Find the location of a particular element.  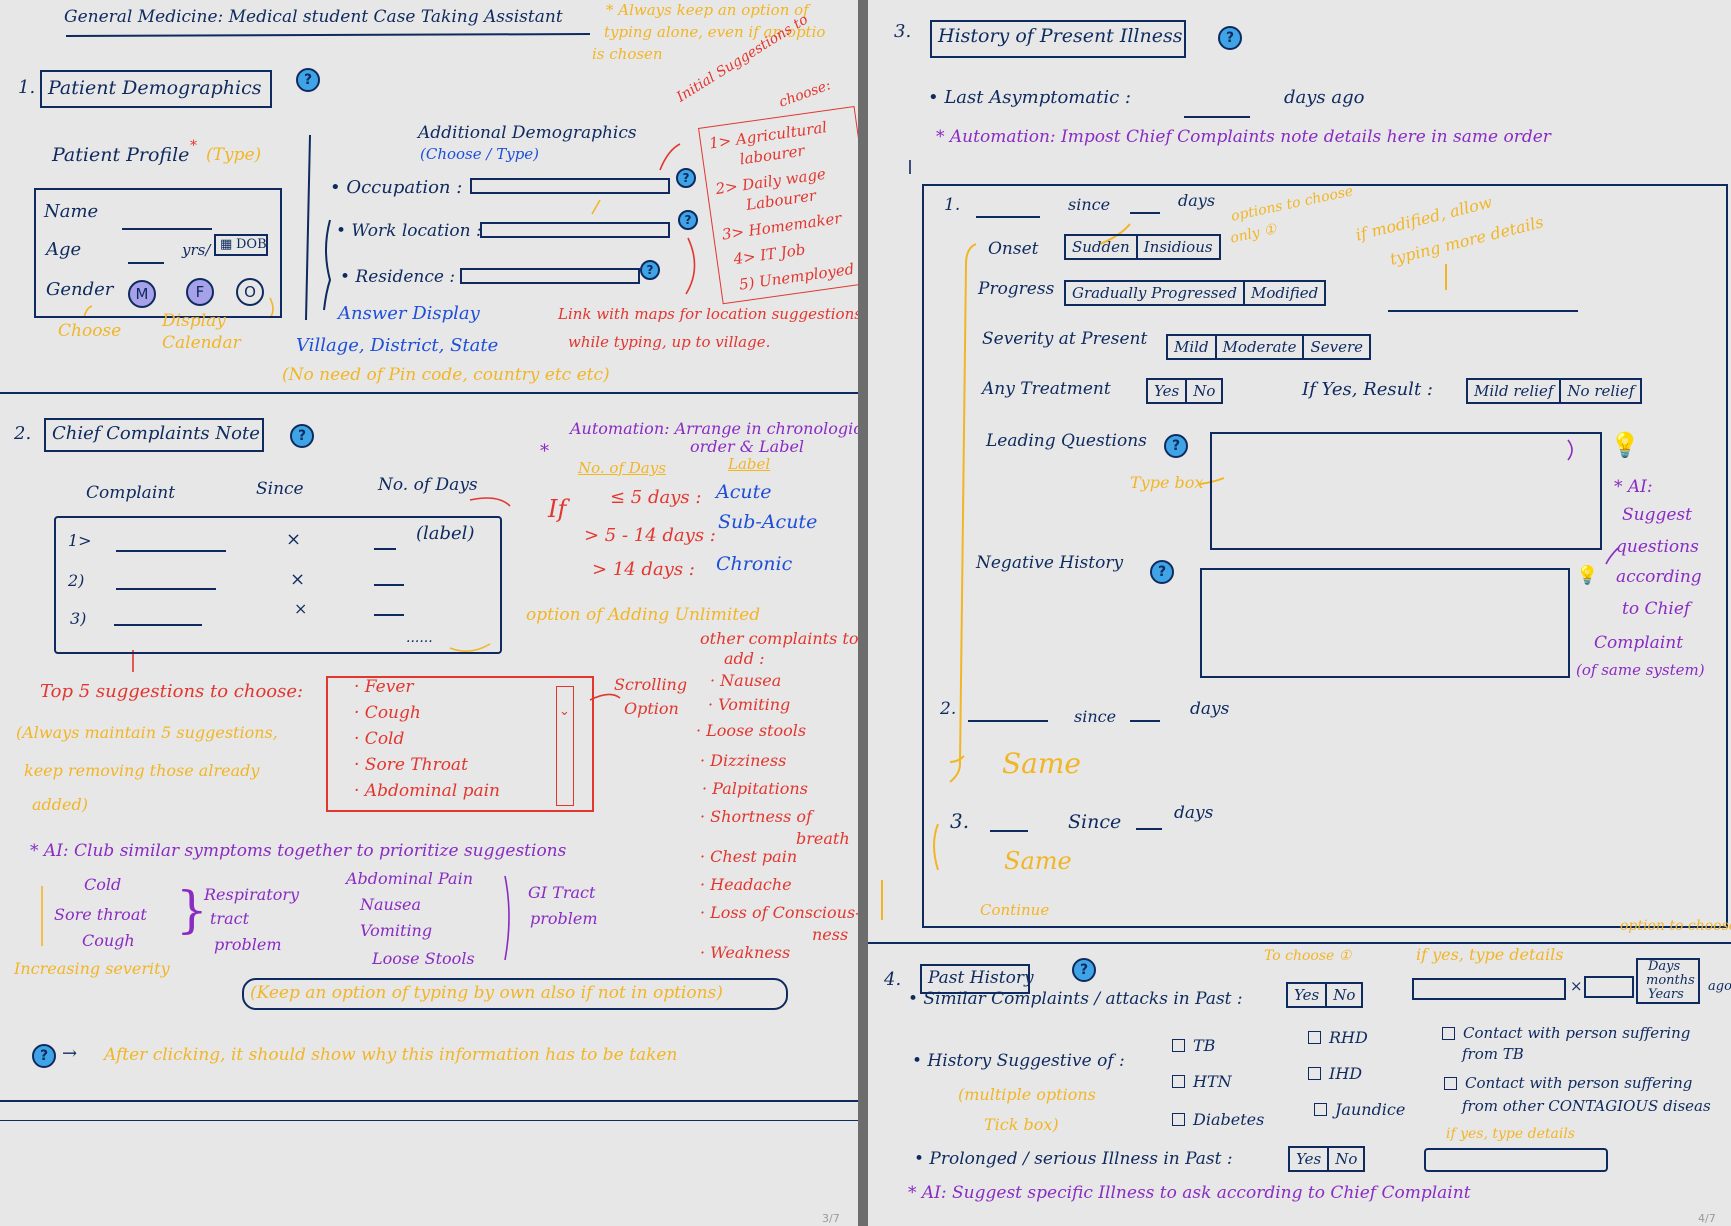

leading-questions-help-icon: ? is located at coordinates (1176, 446).